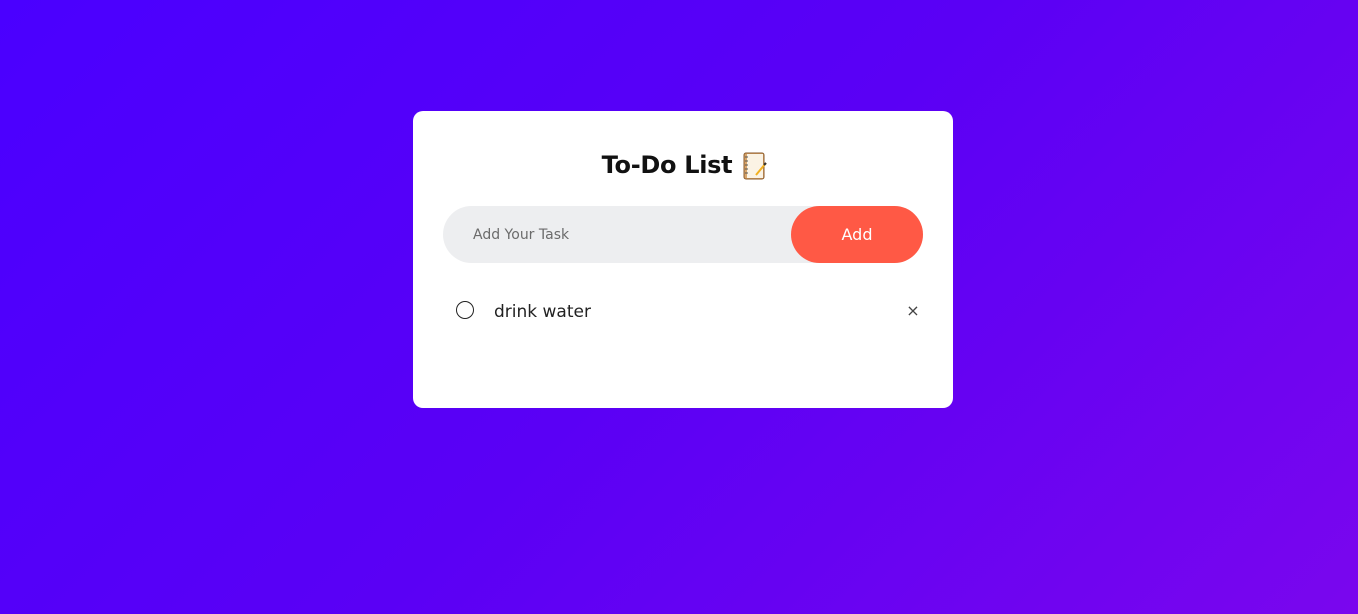 The width and height of the screenshot is (1358, 614). What do you see at coordinates (617, 234) in the screenshot?
I see `task-input` at bounding box center [617, 234].